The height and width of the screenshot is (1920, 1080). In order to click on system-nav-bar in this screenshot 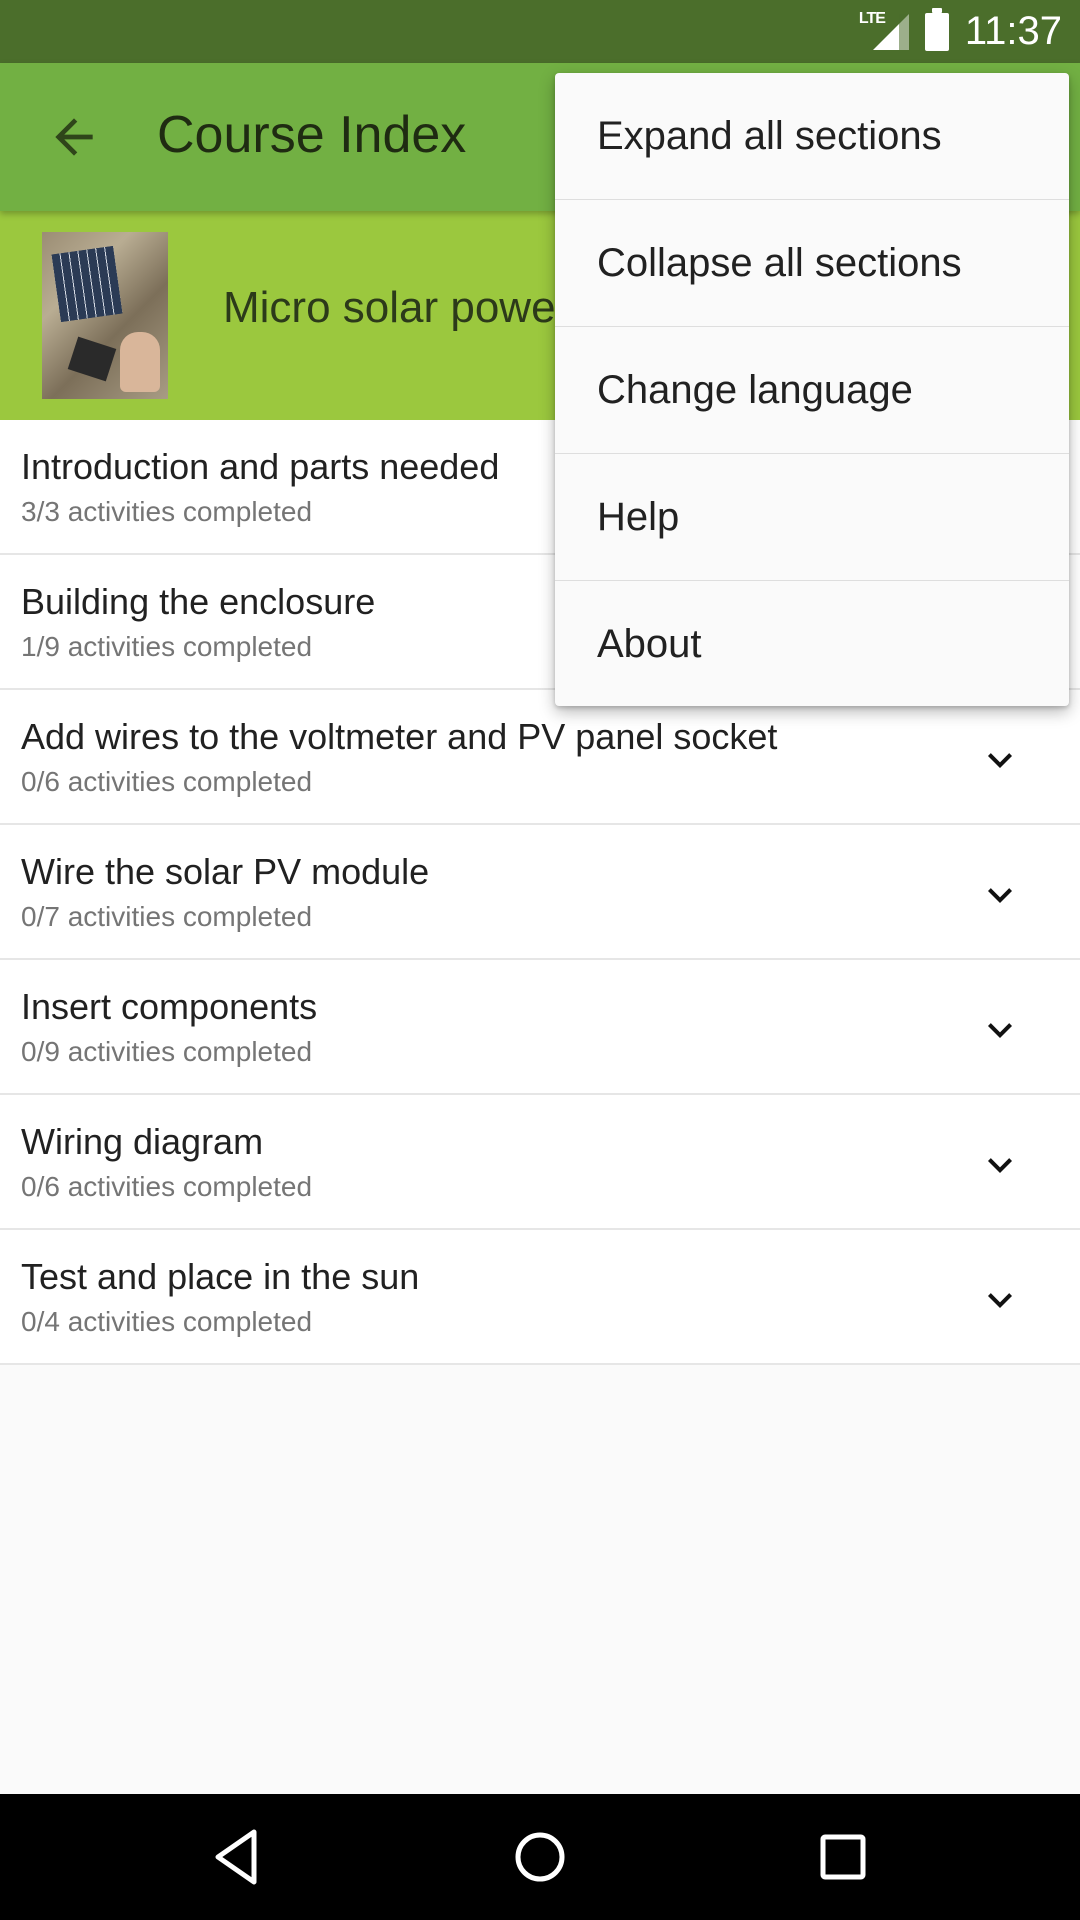, I will do `click(540, 1857)`.